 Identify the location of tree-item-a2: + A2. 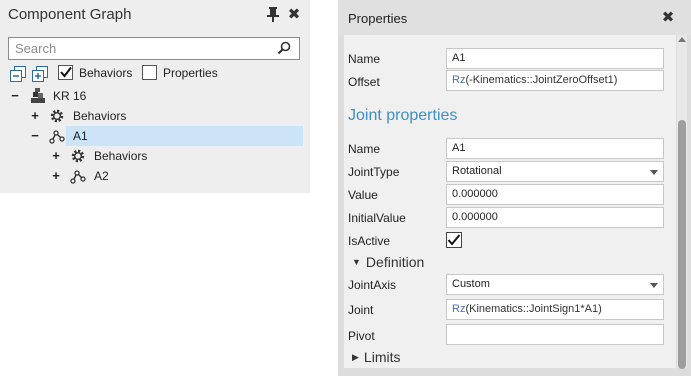
(155, 176).